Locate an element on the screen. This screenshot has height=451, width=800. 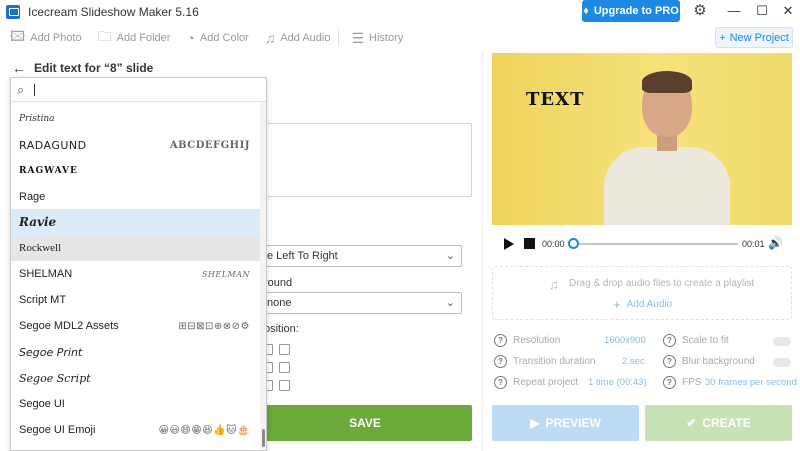
position-checkbox-tc is located at coordinates (284, 349).